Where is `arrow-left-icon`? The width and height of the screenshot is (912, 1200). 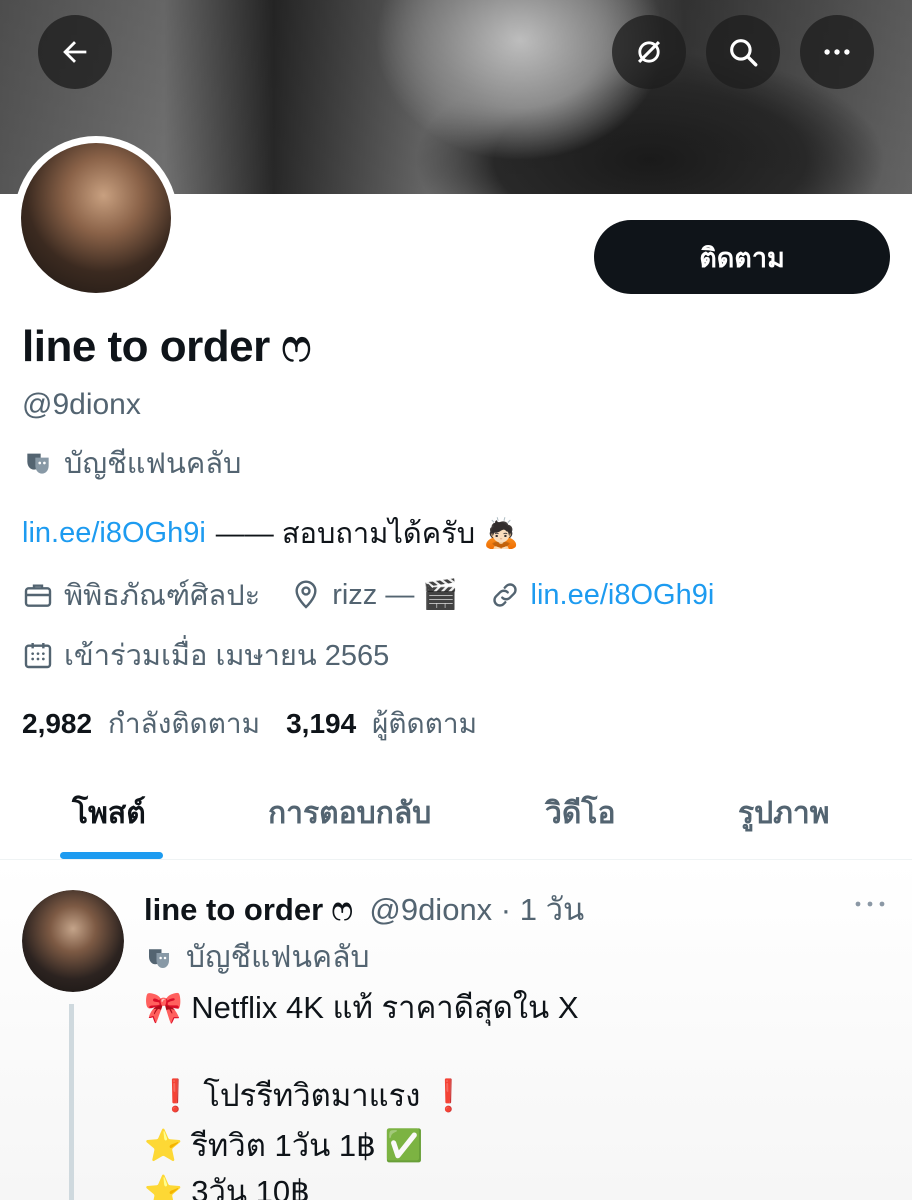
arrow-left-icon is located at coordinates (75, 52).